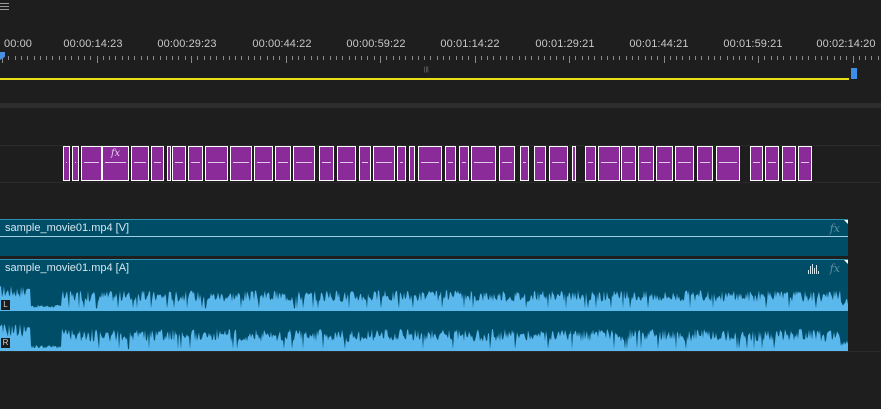 The width and height of the screenshot is (881, 409). Describe the element at coordinates (115, 163) in the screenshot. I see `adjustment-clip: fx` at that location.